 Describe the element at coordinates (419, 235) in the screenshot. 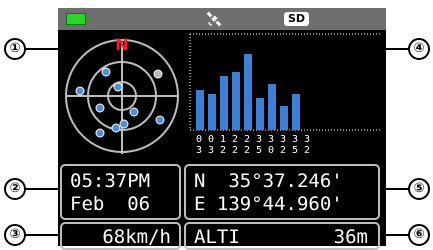

I see `callout-6: ⑥` at that location.